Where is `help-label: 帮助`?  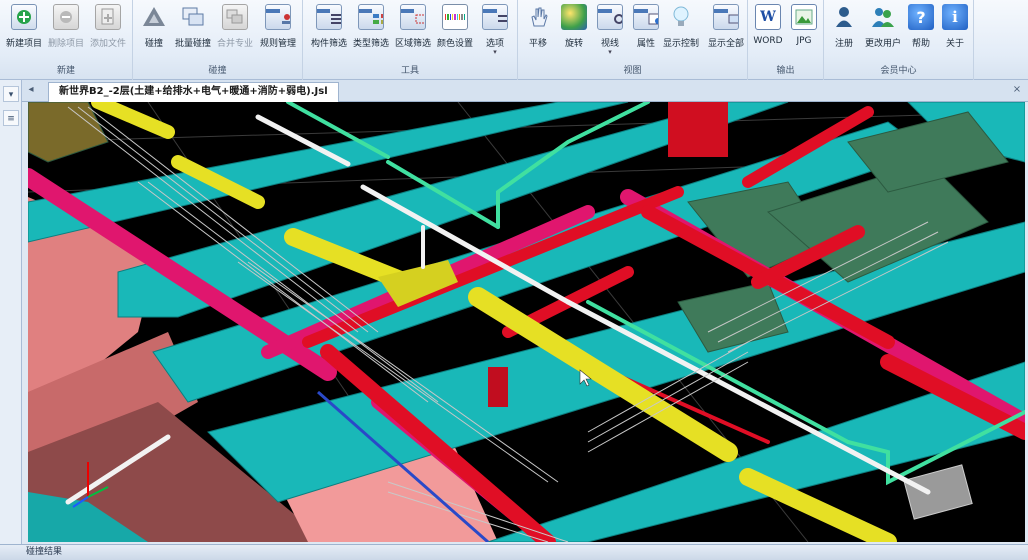 help-label: 帮助 is located at coordinates (920, 44).